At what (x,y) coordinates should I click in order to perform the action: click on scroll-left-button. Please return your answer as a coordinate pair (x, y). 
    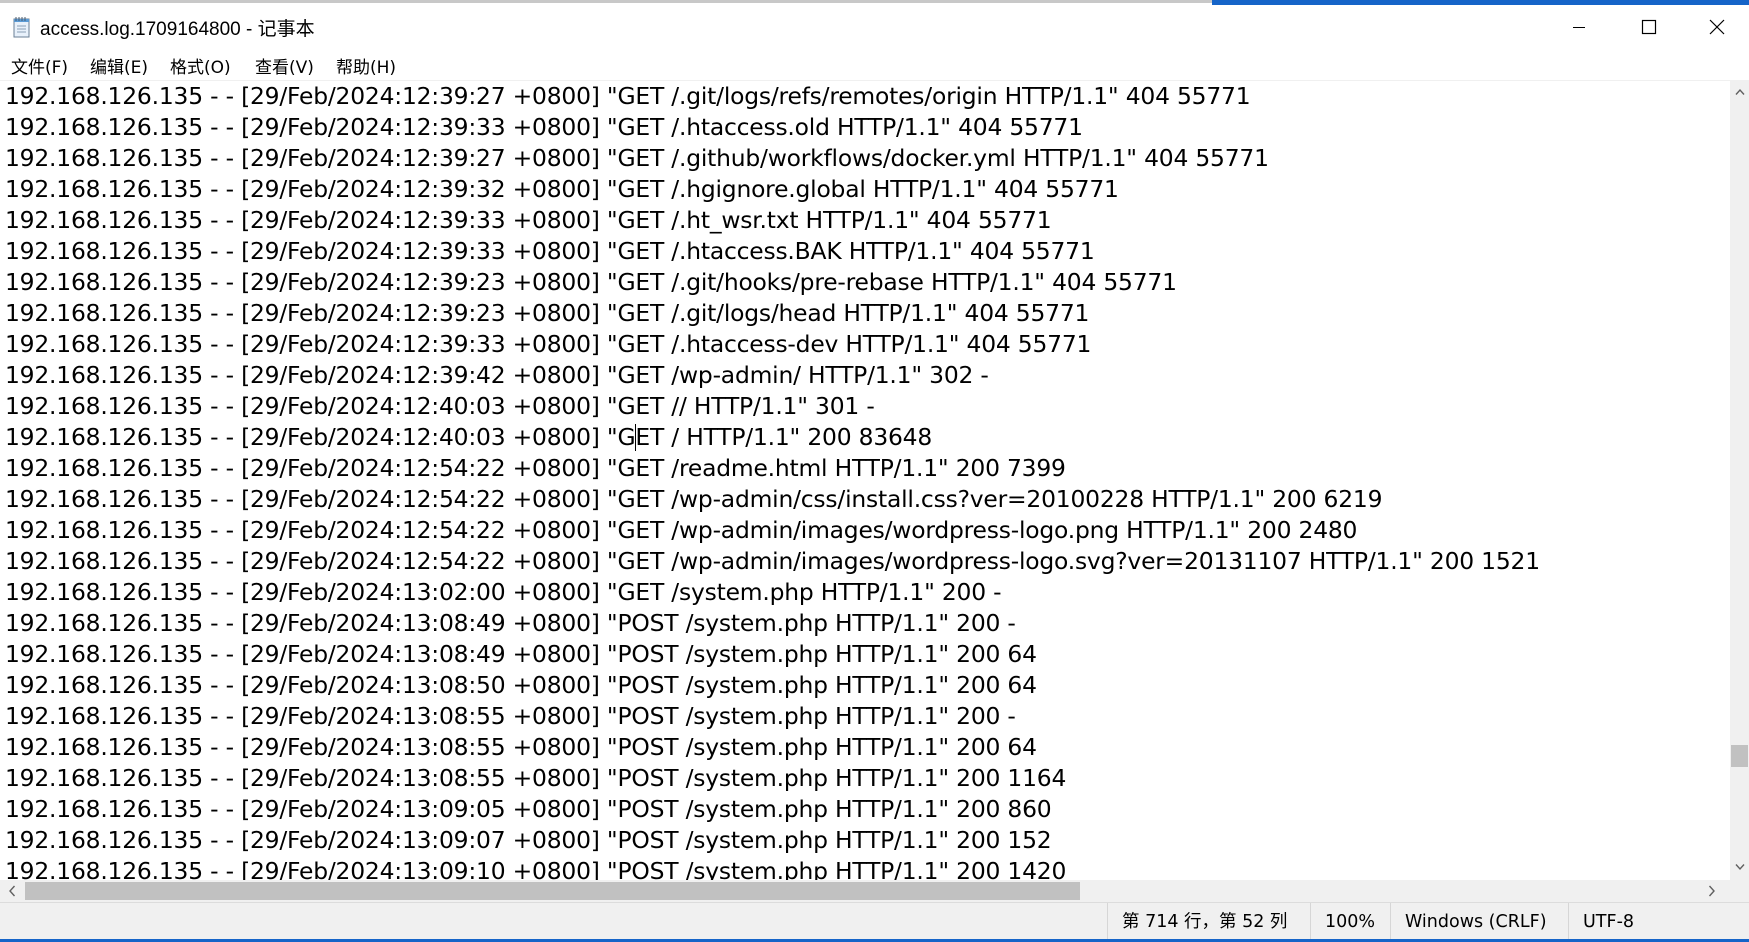
    Looking at the image, I should click on (12, 891).